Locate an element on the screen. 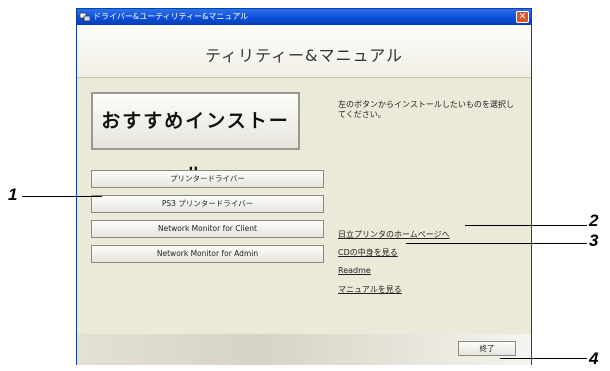  callout-1: 1 is located at coordinates (13, 194).